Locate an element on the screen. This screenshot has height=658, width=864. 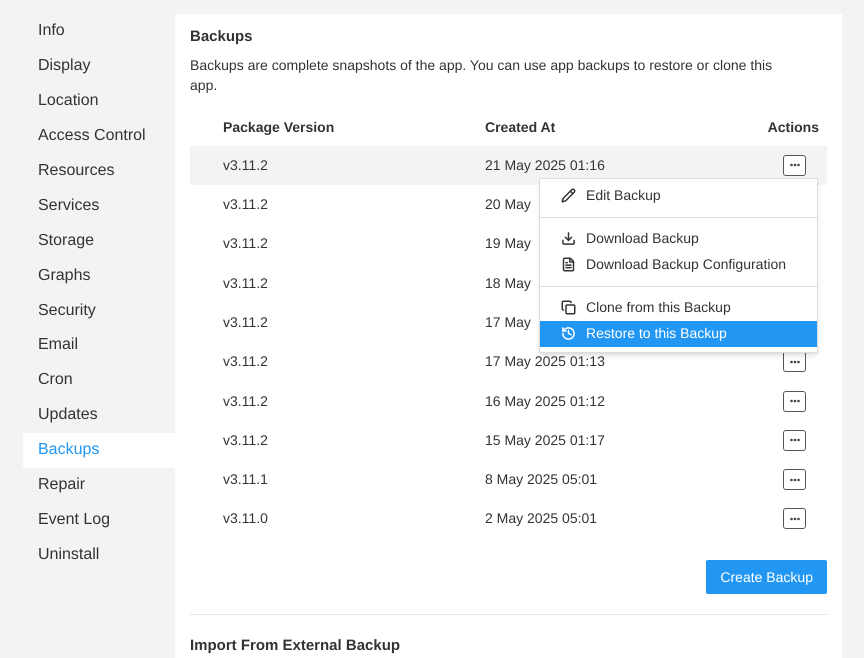
table-cell-text: 17 May is located at coordinates (508, 322).